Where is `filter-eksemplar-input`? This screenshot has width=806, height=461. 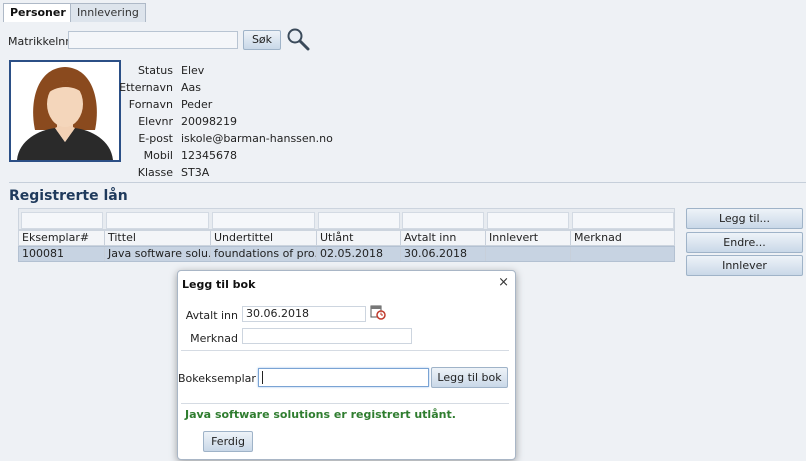
filter-eksemplar-input is located at coordinates (62, 220).